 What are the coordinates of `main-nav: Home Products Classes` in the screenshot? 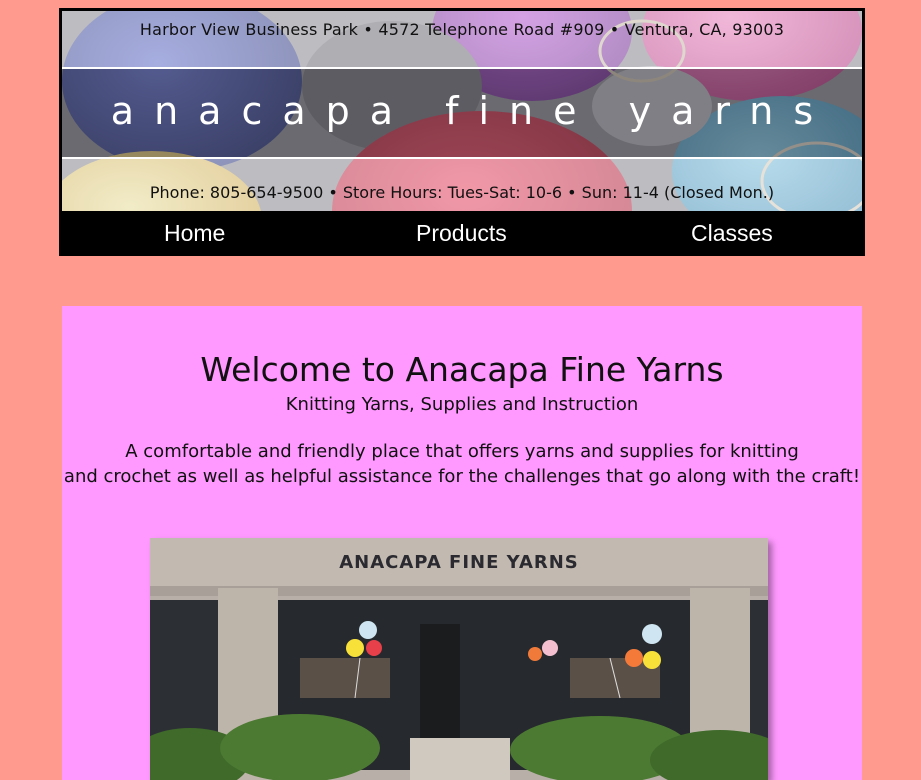 It's located at (462, 233).